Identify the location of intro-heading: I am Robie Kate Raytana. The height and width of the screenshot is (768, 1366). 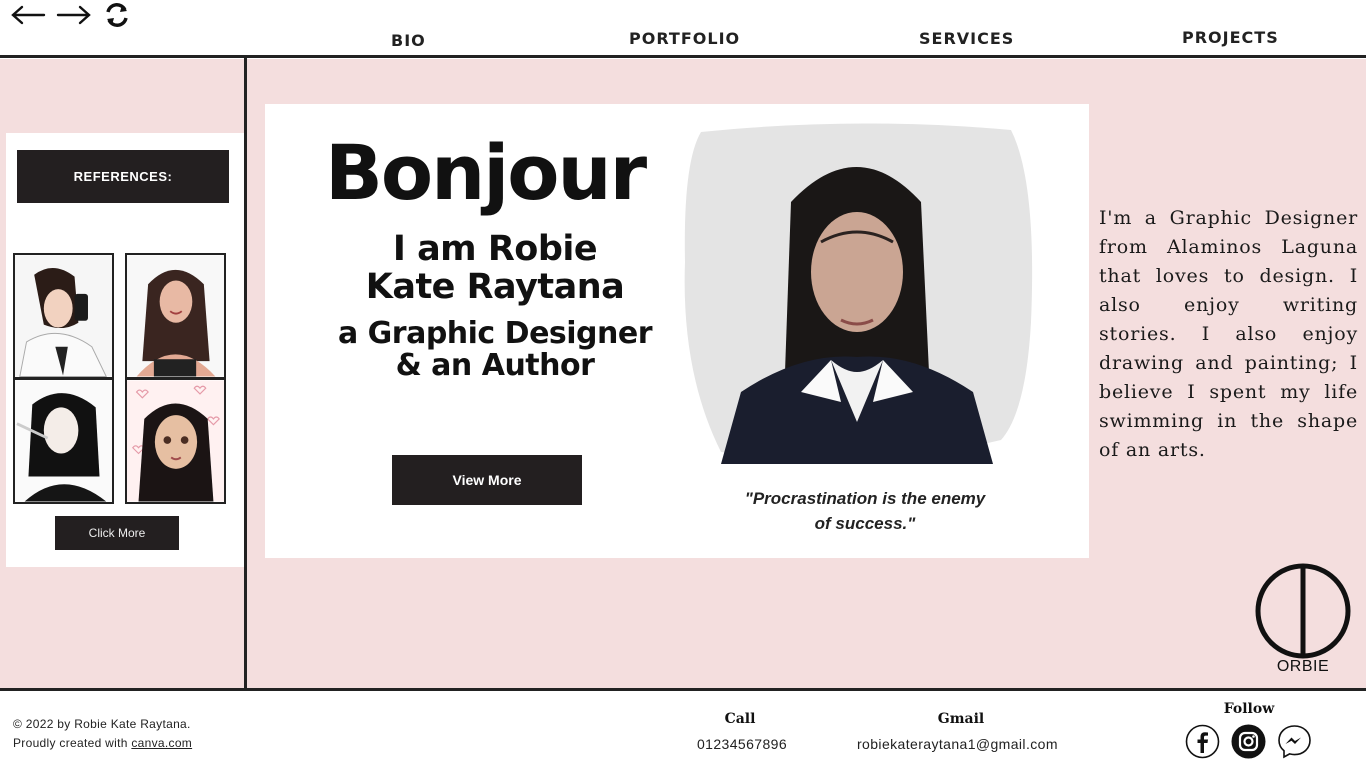
(495, 268).